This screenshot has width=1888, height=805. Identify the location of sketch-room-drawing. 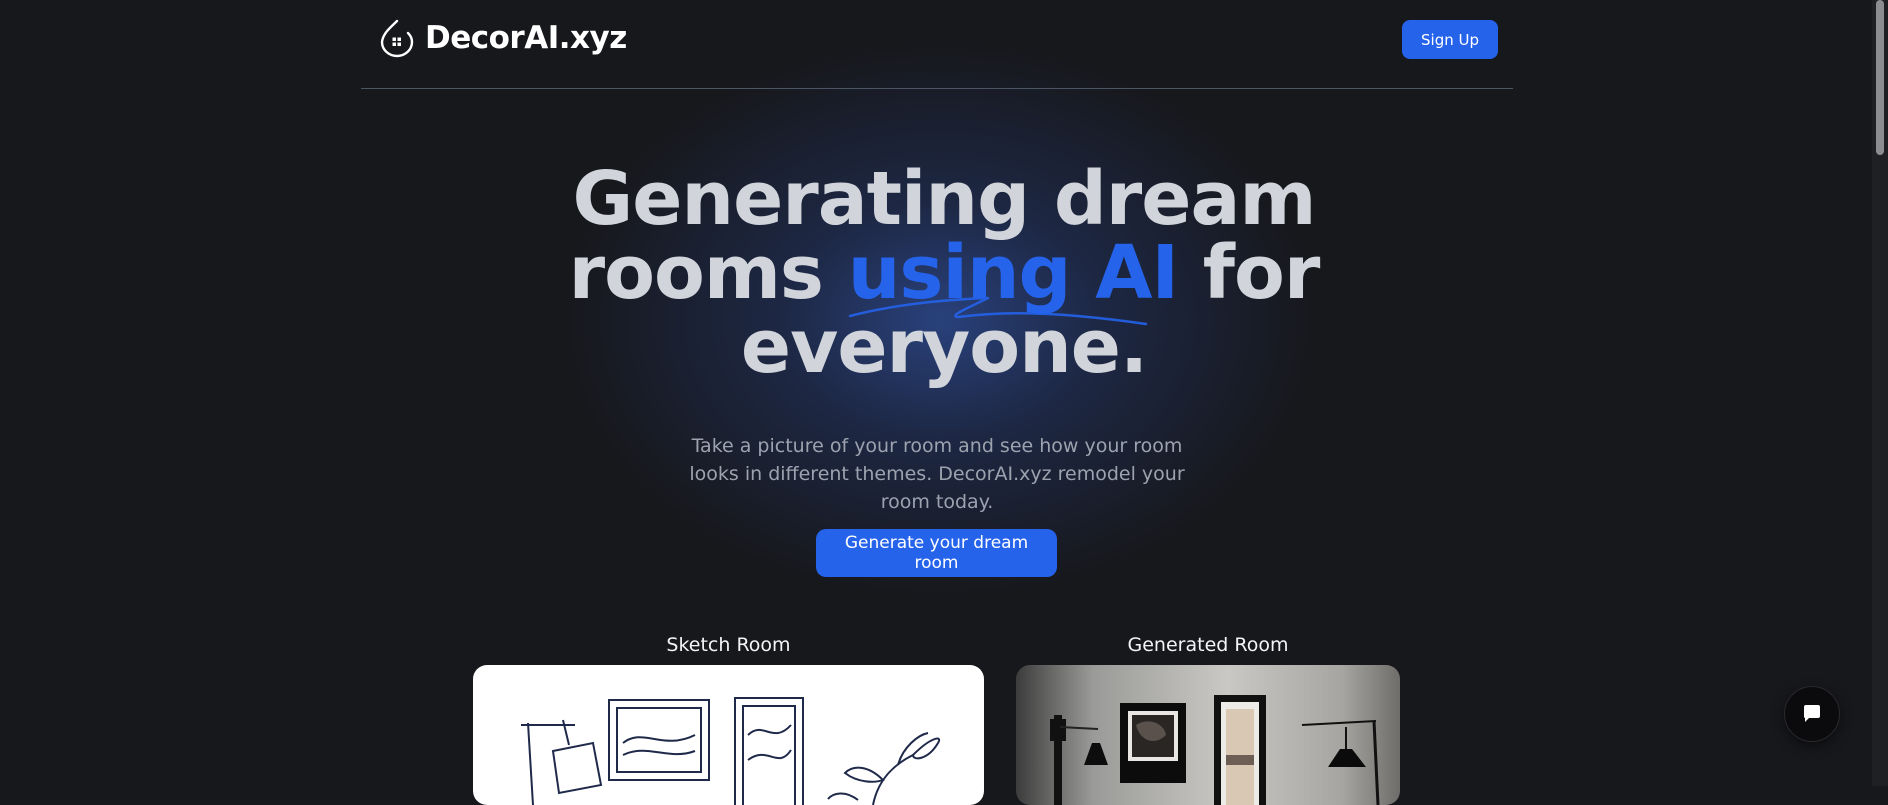
(731, 751).